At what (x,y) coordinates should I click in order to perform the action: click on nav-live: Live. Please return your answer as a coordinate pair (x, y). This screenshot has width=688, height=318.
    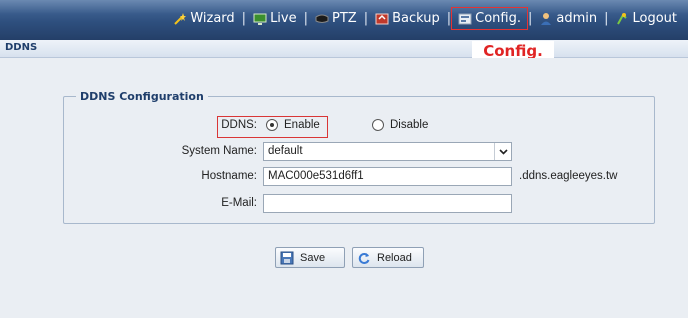
    Looking at the image, I should click on (275, 18).